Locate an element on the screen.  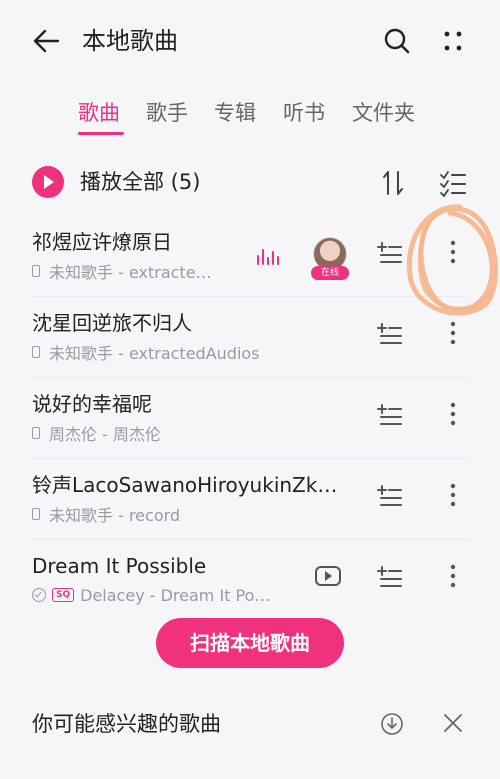
more-dots-icon is located at coordinates (453, 41).